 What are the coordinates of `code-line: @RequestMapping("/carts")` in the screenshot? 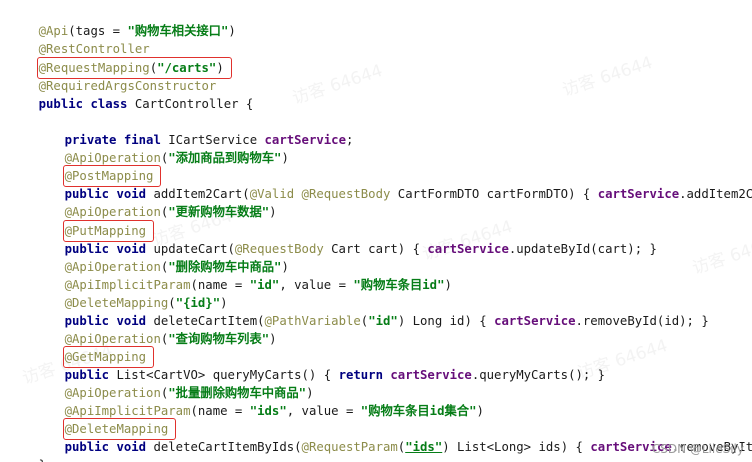 It's located at (120, 60).